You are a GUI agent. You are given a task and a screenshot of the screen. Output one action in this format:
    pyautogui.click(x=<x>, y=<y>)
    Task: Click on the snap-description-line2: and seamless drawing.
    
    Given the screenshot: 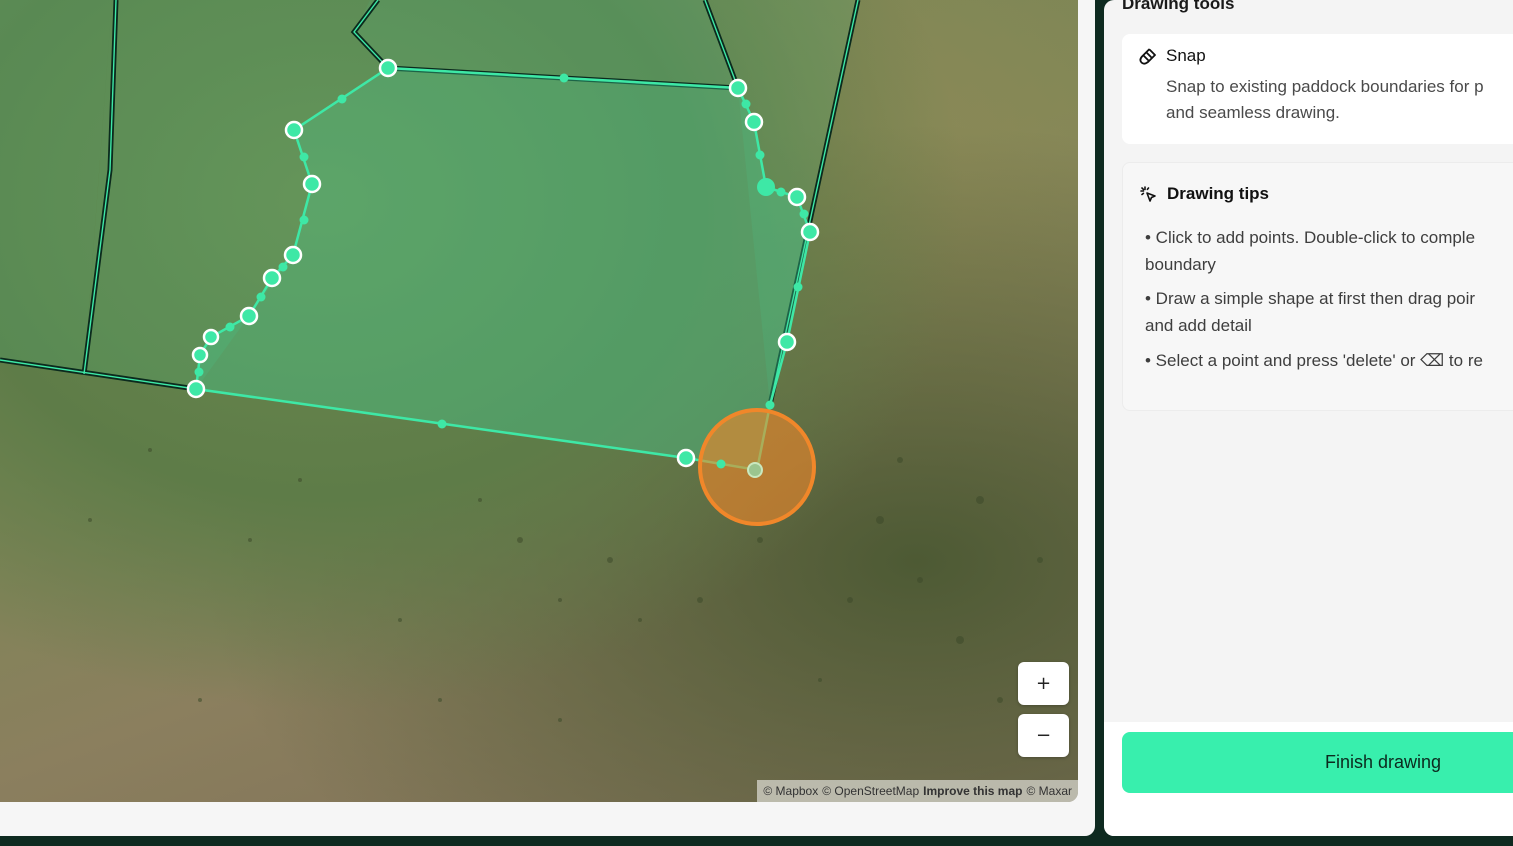 What is the action you would take?
    pyautogui.click(x=1253, y=112)
    